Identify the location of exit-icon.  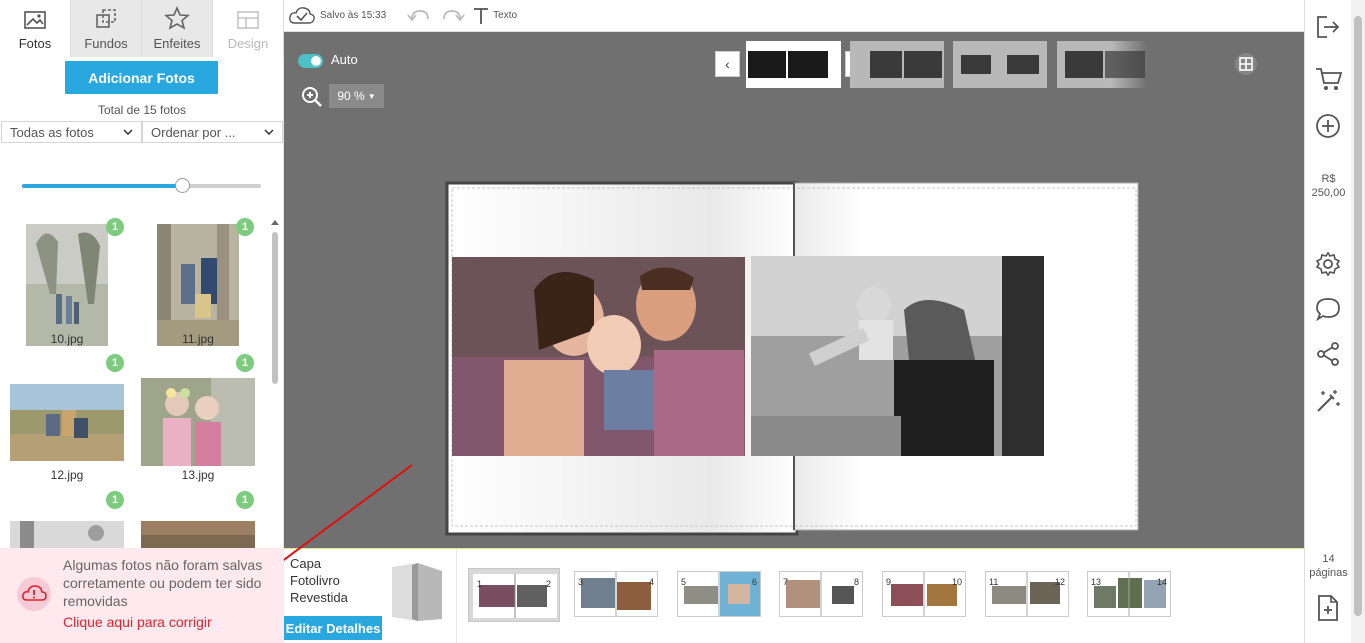
(1328, 27).